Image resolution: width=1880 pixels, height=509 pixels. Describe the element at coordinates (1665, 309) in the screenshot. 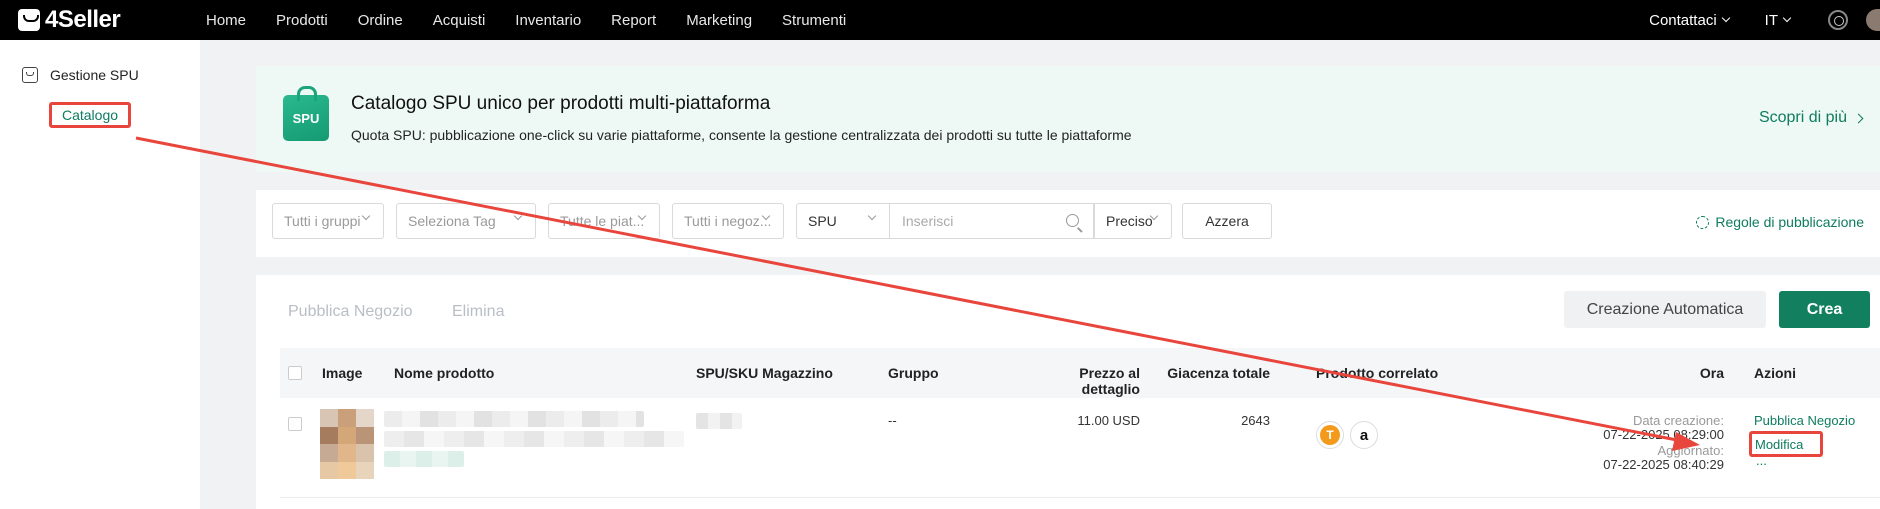

I see `auto-create-button: Creazione Automatica` at that location.